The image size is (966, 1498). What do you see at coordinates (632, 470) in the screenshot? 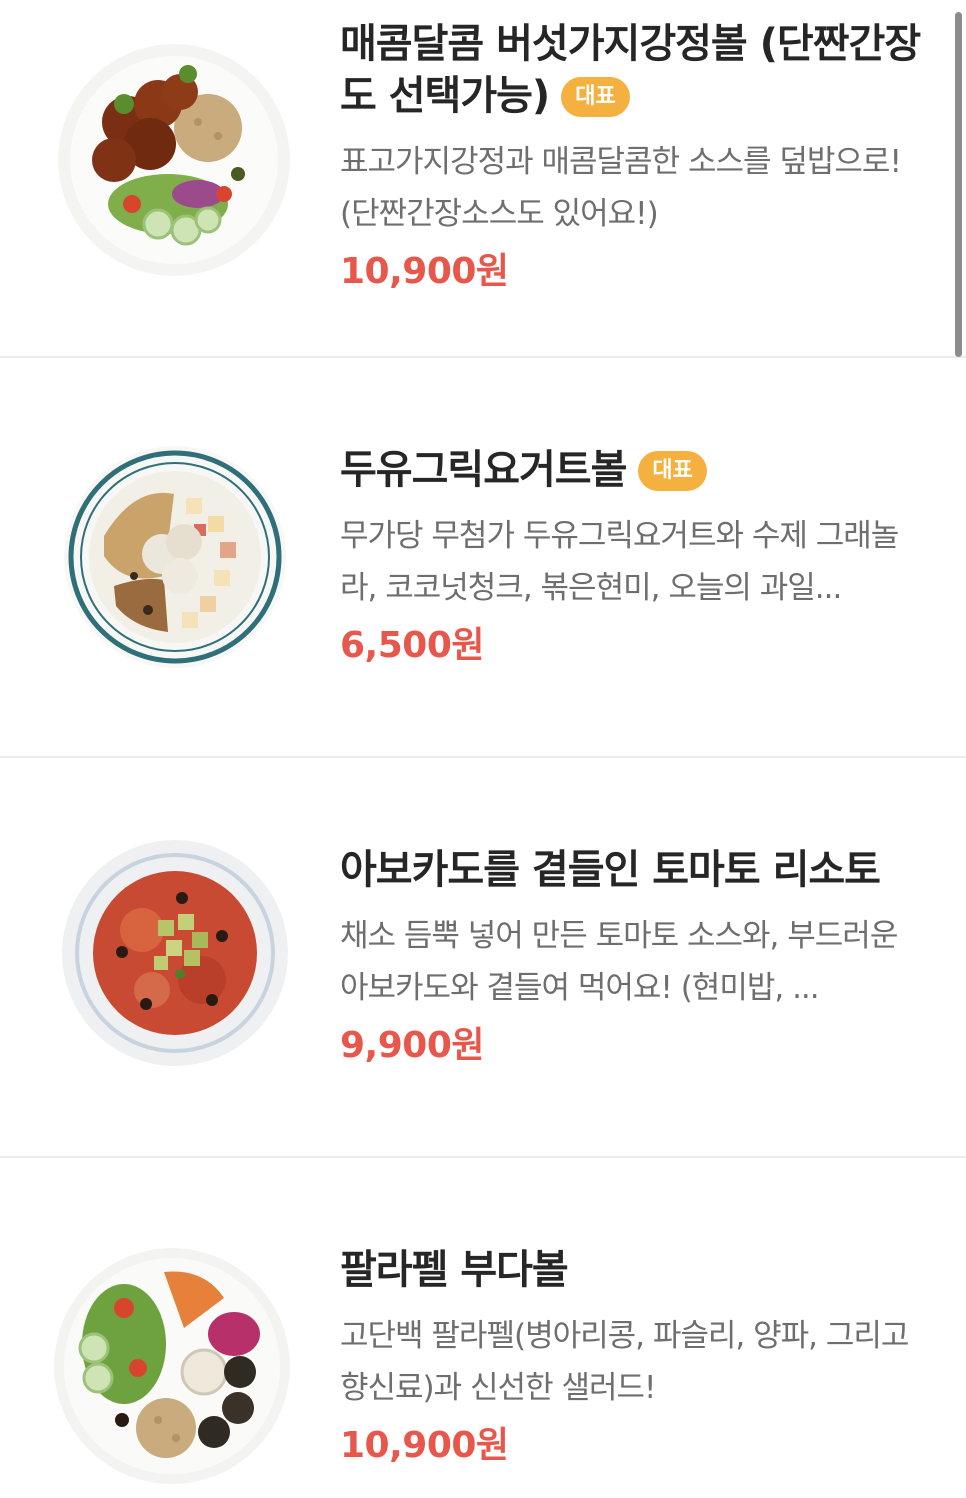
I see `menu-item-title: 두유그릭요거트볼 대표` at bounding box center [632, 470].